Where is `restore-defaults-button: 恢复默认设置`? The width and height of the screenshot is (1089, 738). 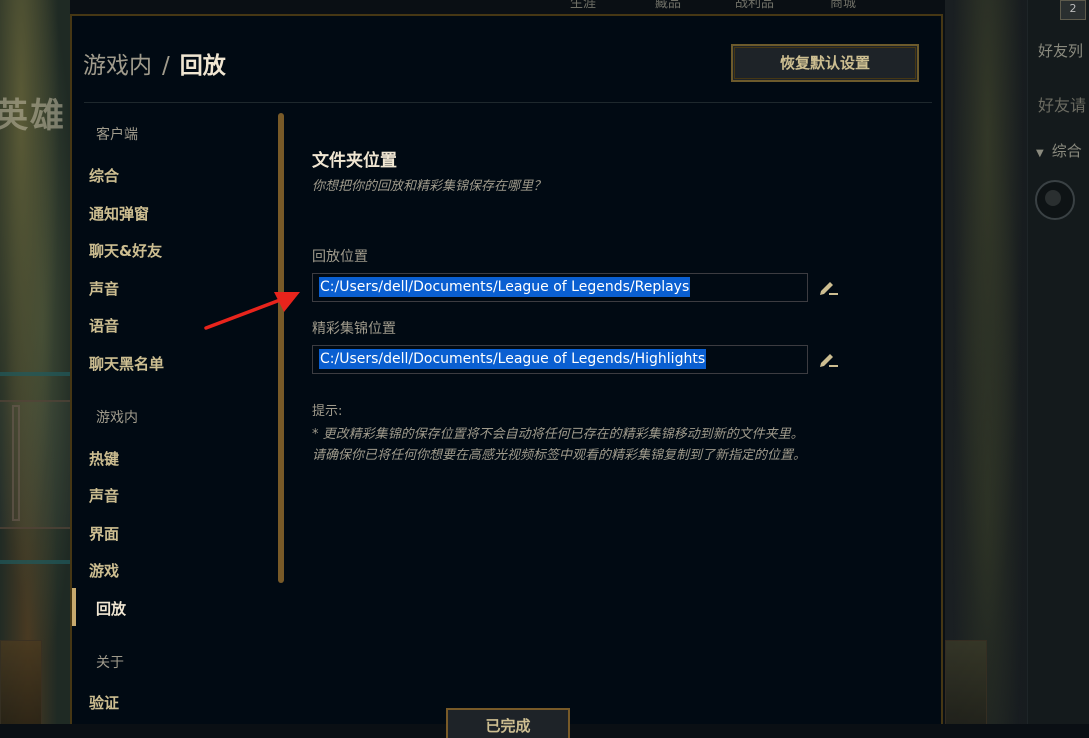
restore-defaults-button: 恢复默认设置 is located at coordinates (825, 63).